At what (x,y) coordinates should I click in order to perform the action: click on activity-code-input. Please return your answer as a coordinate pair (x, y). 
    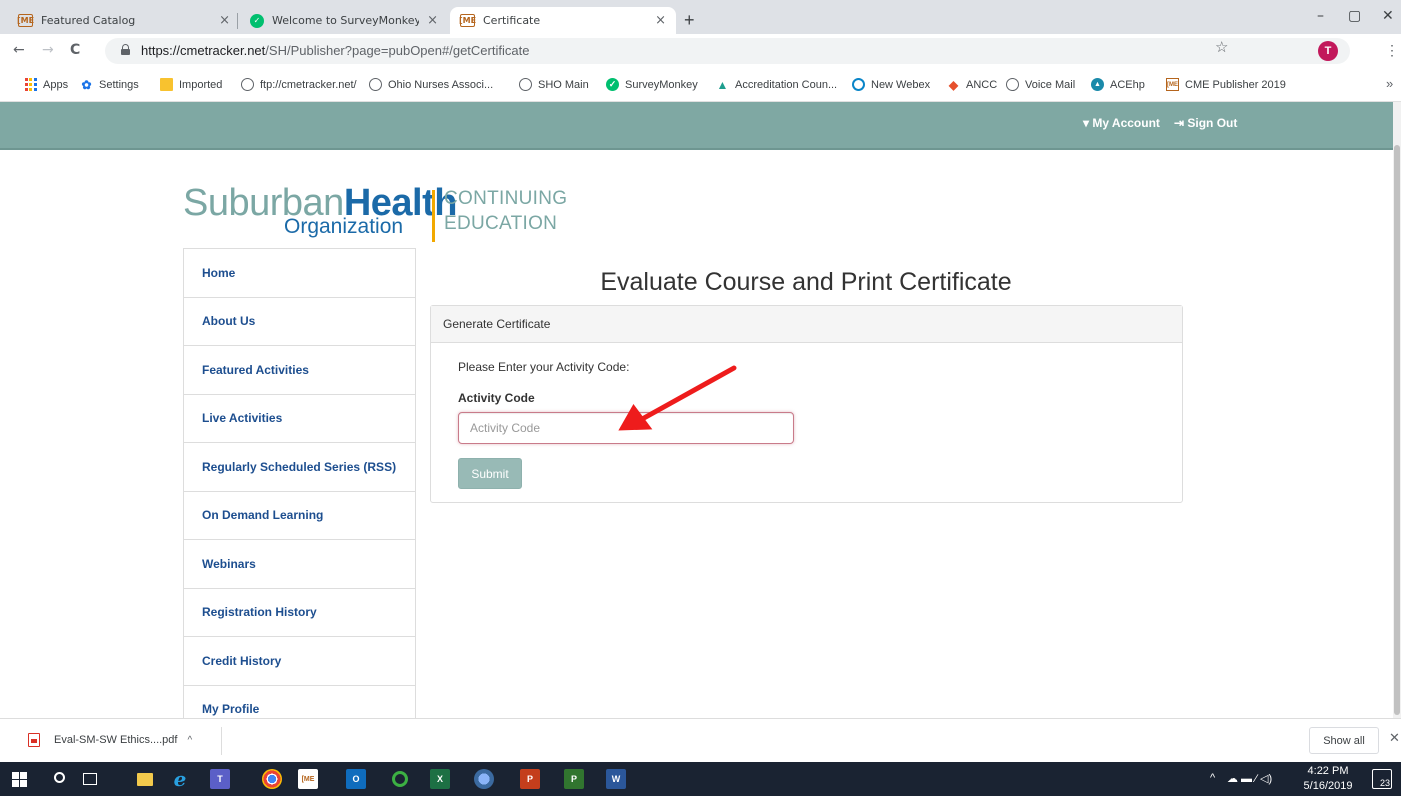
    Looking at the image, I should click on (626, 428).